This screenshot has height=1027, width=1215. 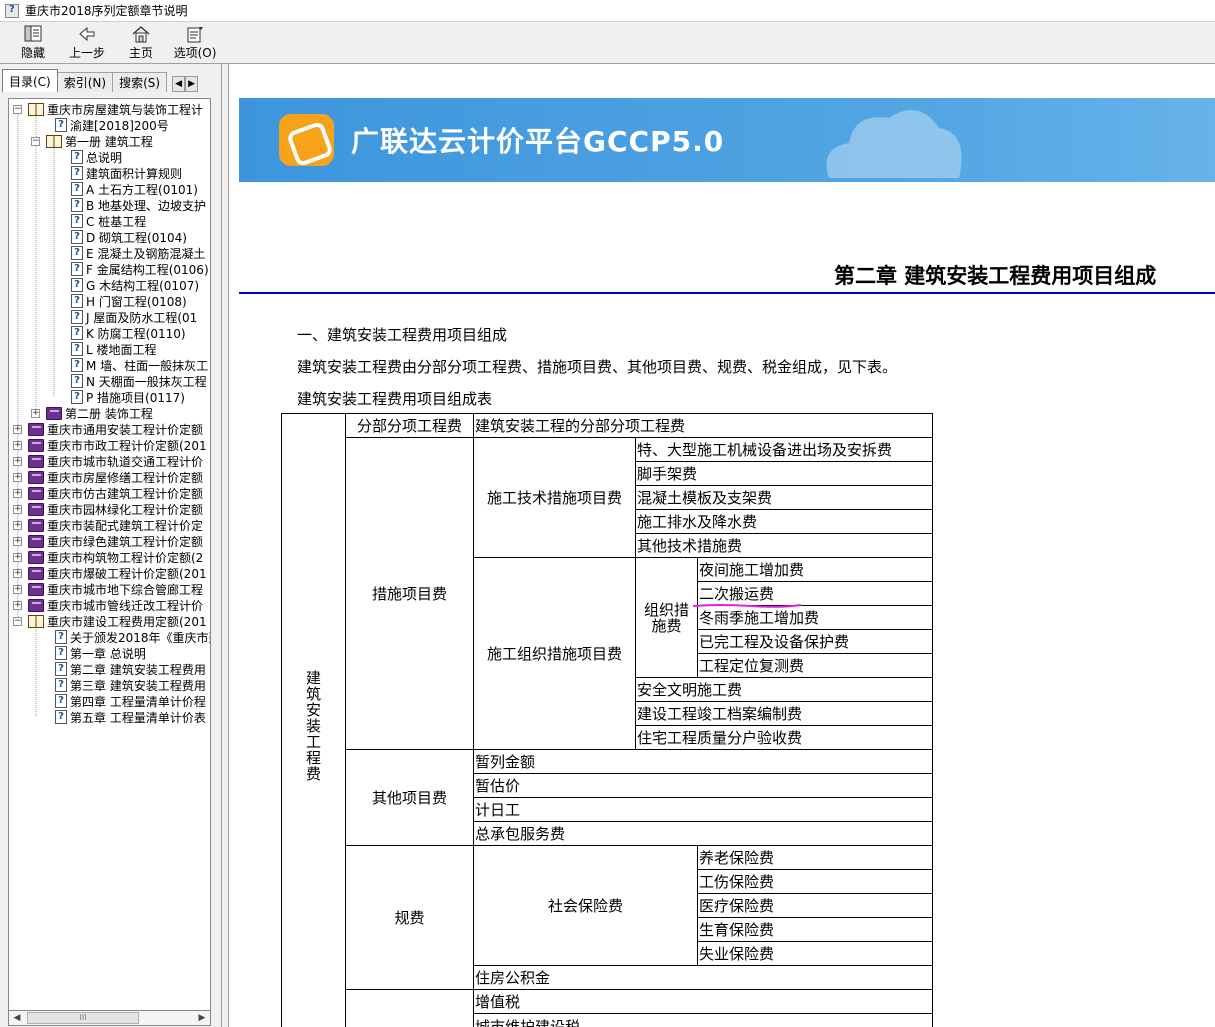 I want to click on tree-node: + 重庆市构筑物工程计价定额(2, so click(x=108, y=557).